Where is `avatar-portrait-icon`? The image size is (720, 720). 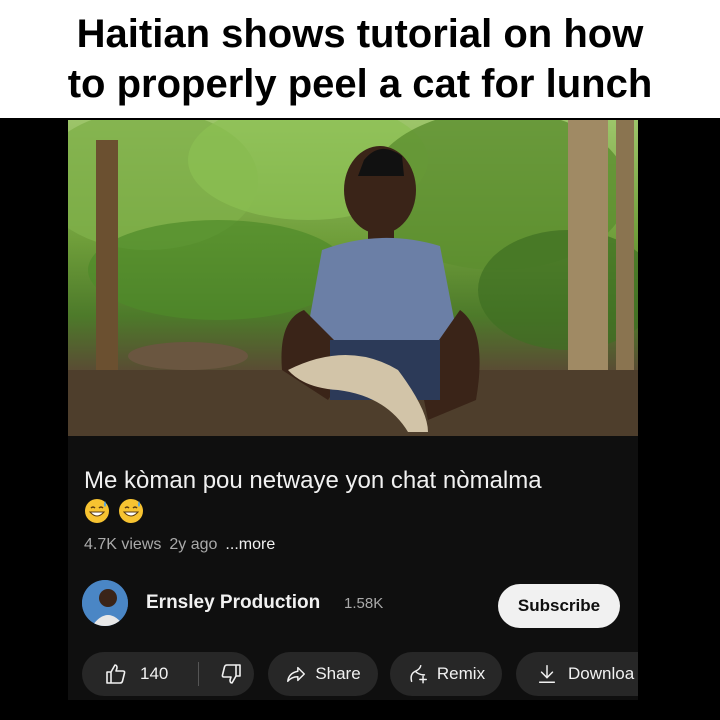 avatar-portrait-icon is located at coordinates (105, 603).